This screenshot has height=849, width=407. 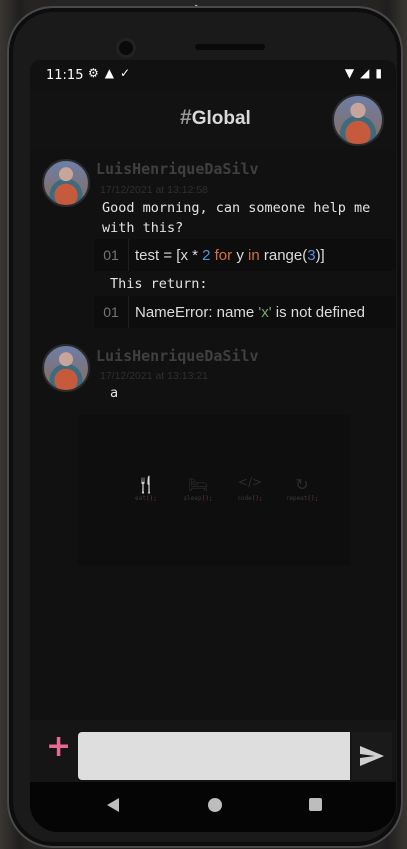 What do you see at coordinates (125, 73) in the screenshot?
I see `check-icon: ✓` at bounding box center [125, 73].